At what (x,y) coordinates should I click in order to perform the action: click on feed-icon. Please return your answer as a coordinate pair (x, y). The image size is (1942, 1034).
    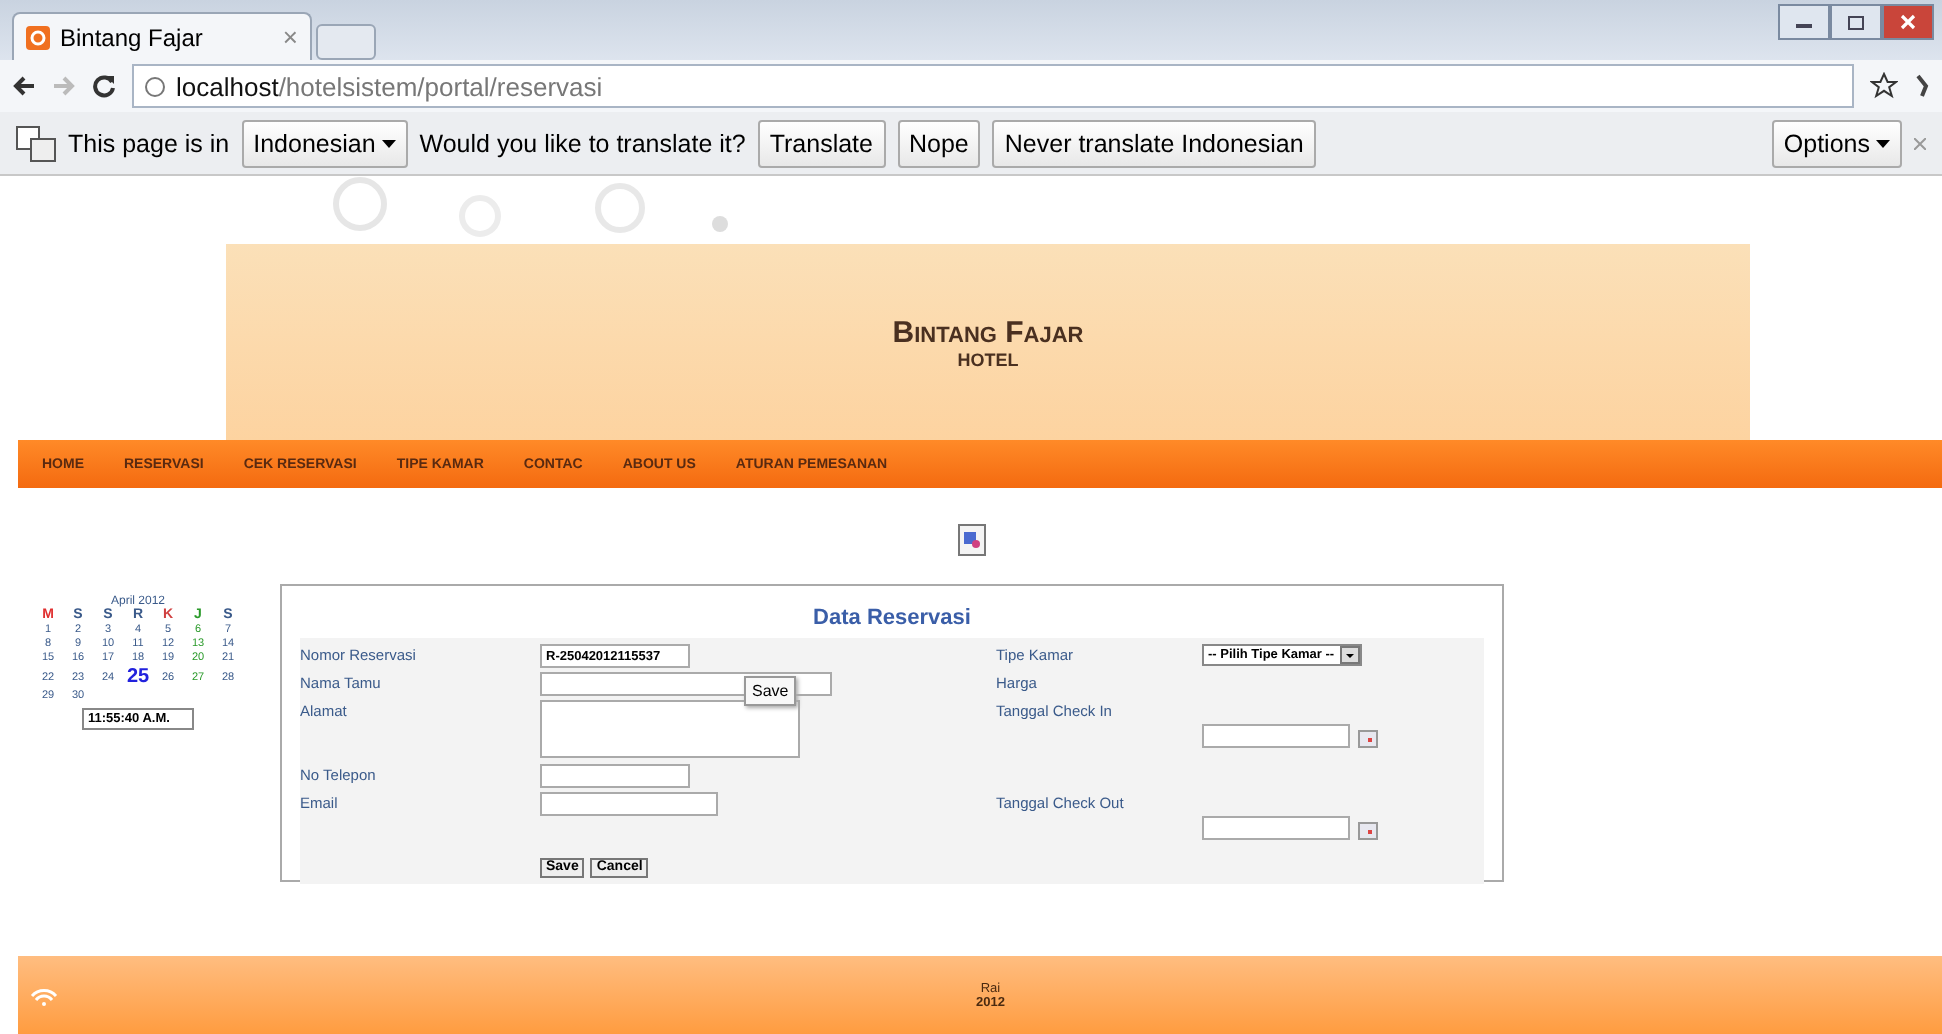
    Looking at the image, I should click on (44, 995).